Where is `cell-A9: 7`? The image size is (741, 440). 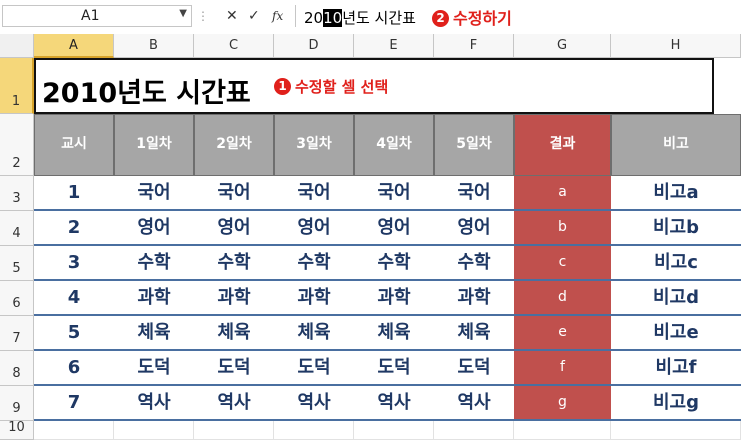
cell-A9: 7 is located at coordinates (74, 403).